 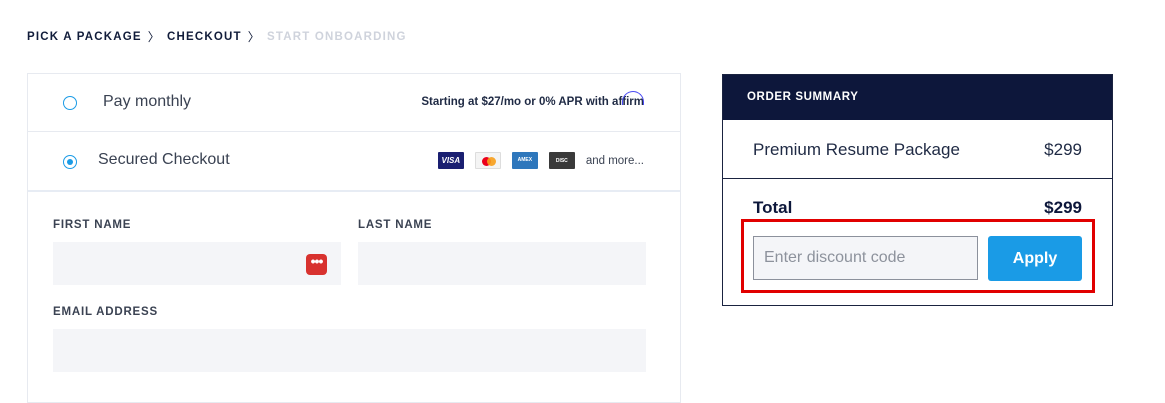 I want to click on affirm-financing-text: Starting at $27/mo or 0% APR with affirm, so click(x=532, y=102).